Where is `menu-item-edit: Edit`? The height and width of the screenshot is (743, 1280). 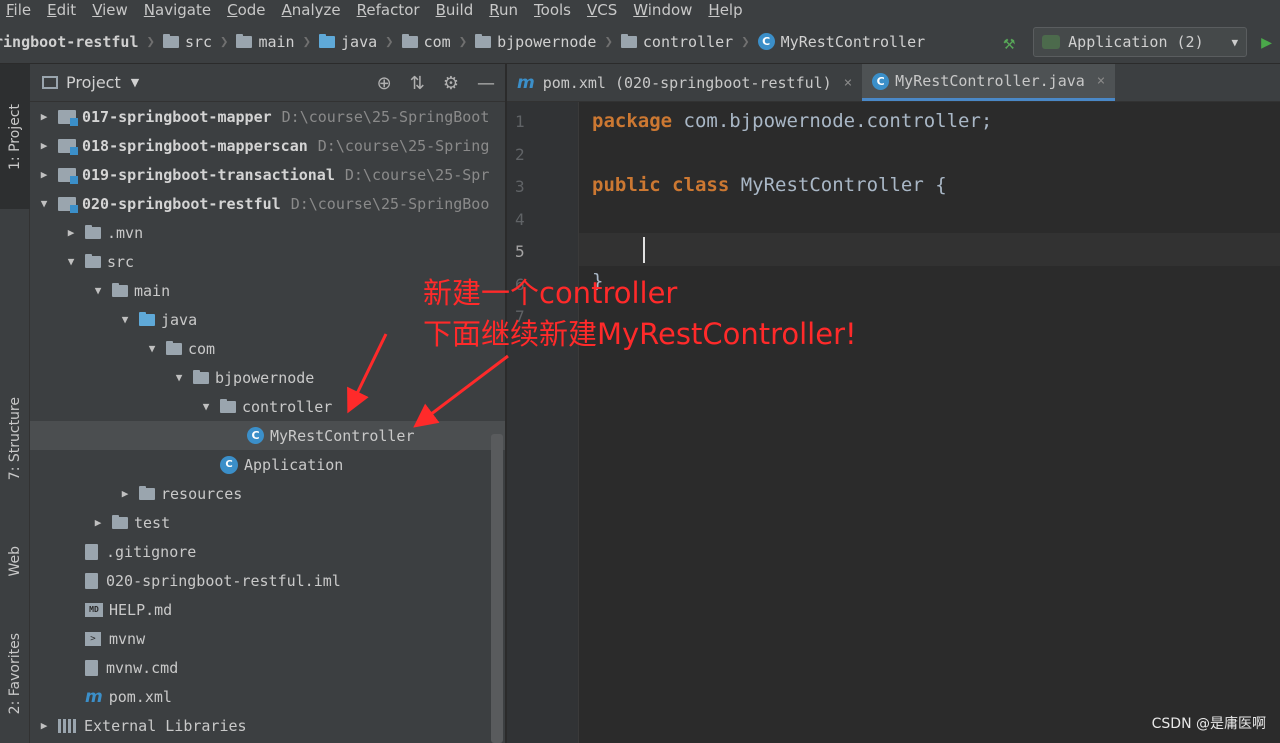 menu-item-edit: Edit is located at coordinates (61, 10).